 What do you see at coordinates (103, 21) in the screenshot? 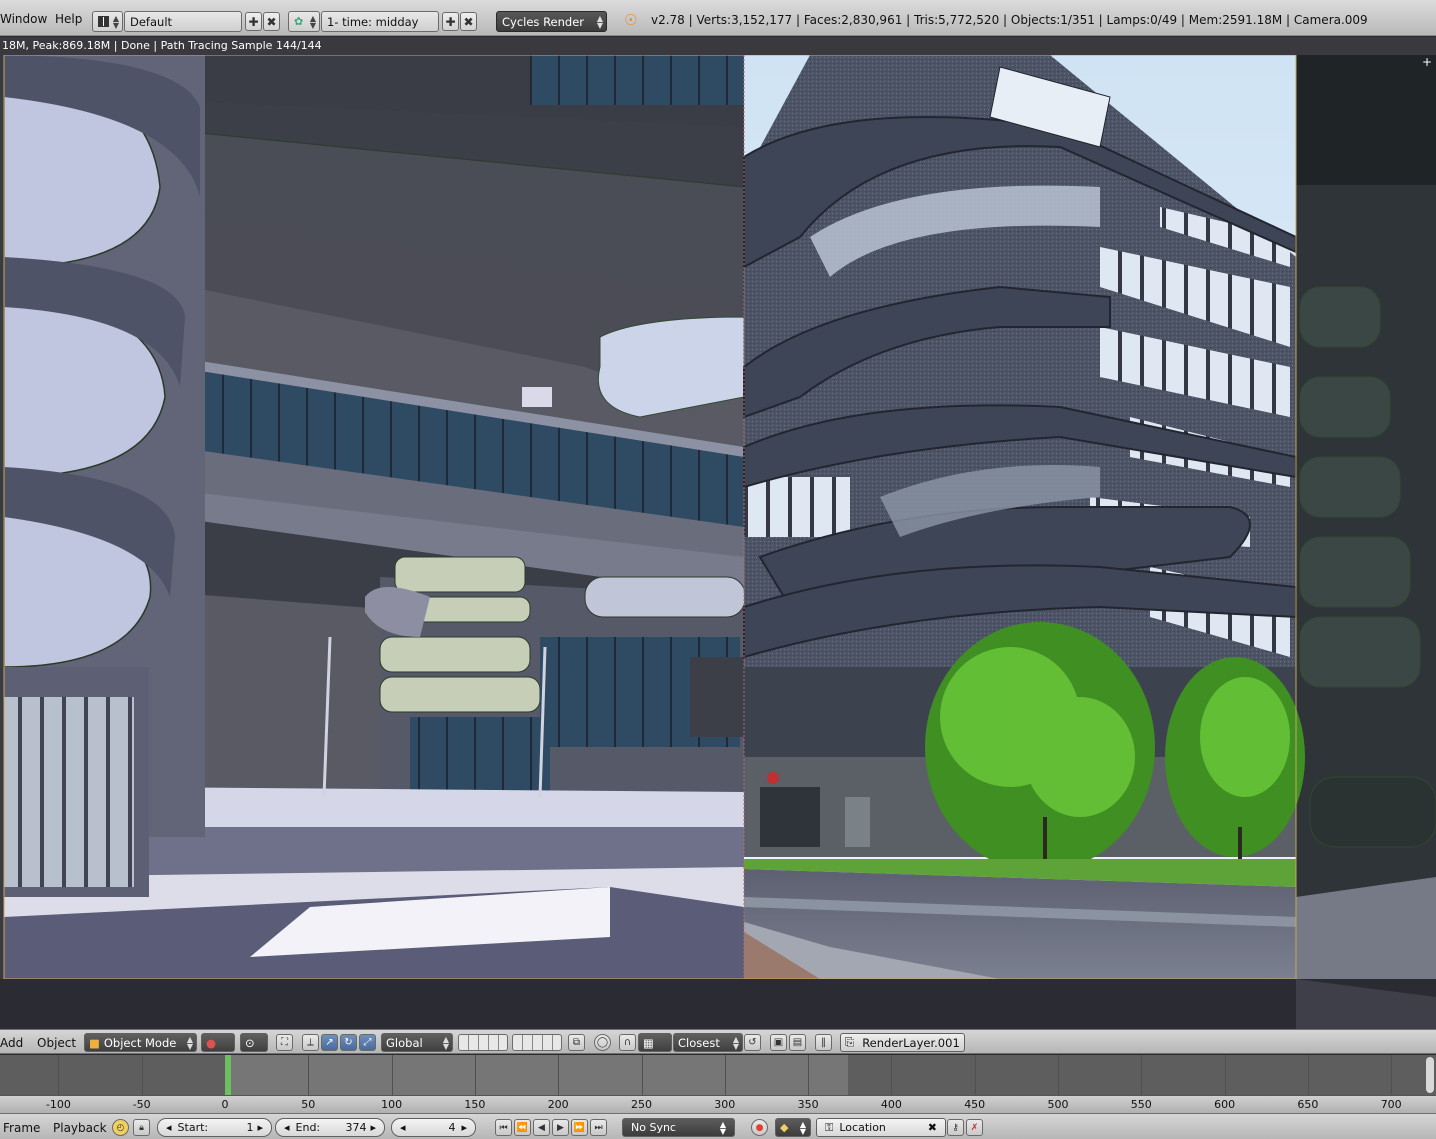
I see `screen-layout-icon` at bounding box center [103, 21].